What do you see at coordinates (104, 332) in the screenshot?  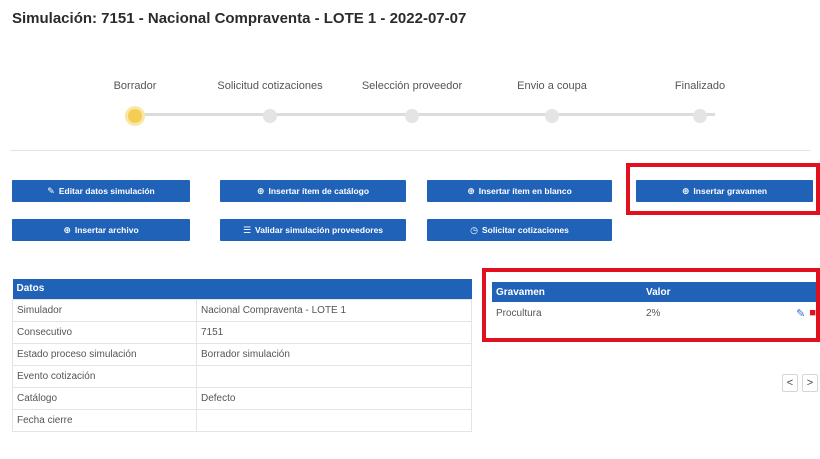 I see `cell-label: Consecutivo` at bounding box center [104, 332].